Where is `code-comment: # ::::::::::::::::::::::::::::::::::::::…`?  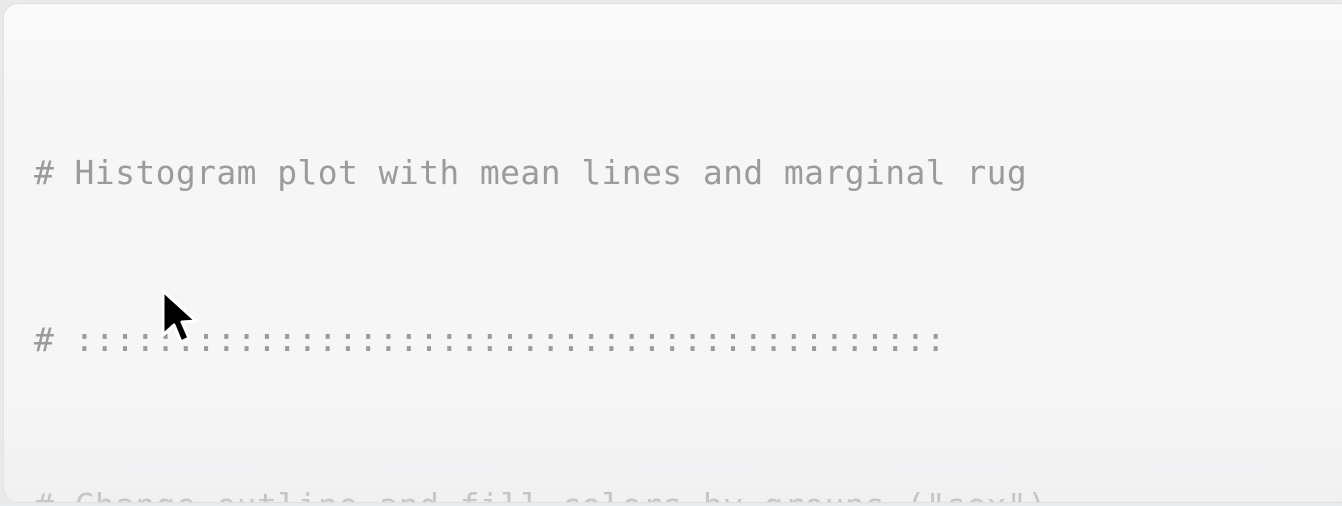 code-comment: # ::::::::::::::::::::::::::::::::::::::… is located at coordinates (490, 339).